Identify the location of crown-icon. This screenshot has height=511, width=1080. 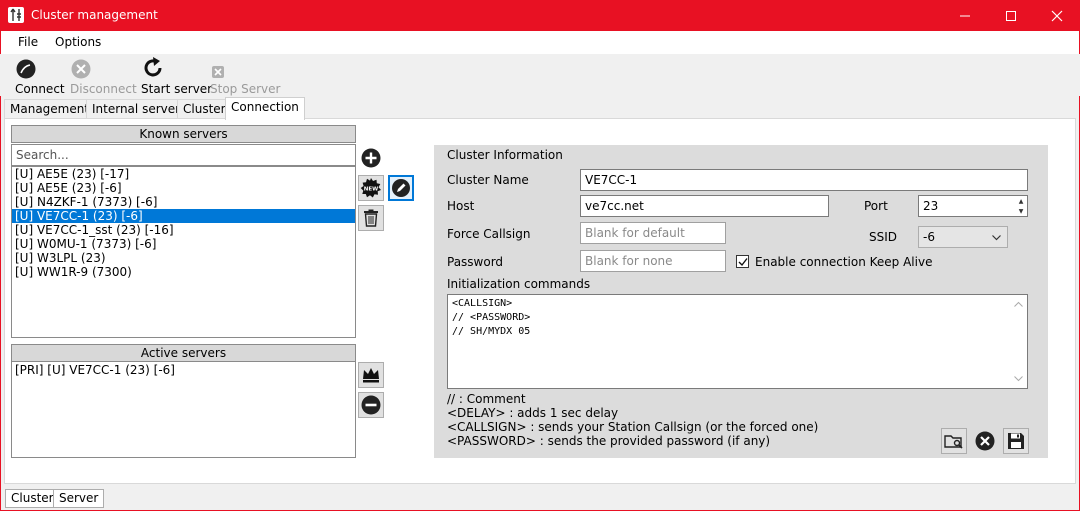
(371, 375).